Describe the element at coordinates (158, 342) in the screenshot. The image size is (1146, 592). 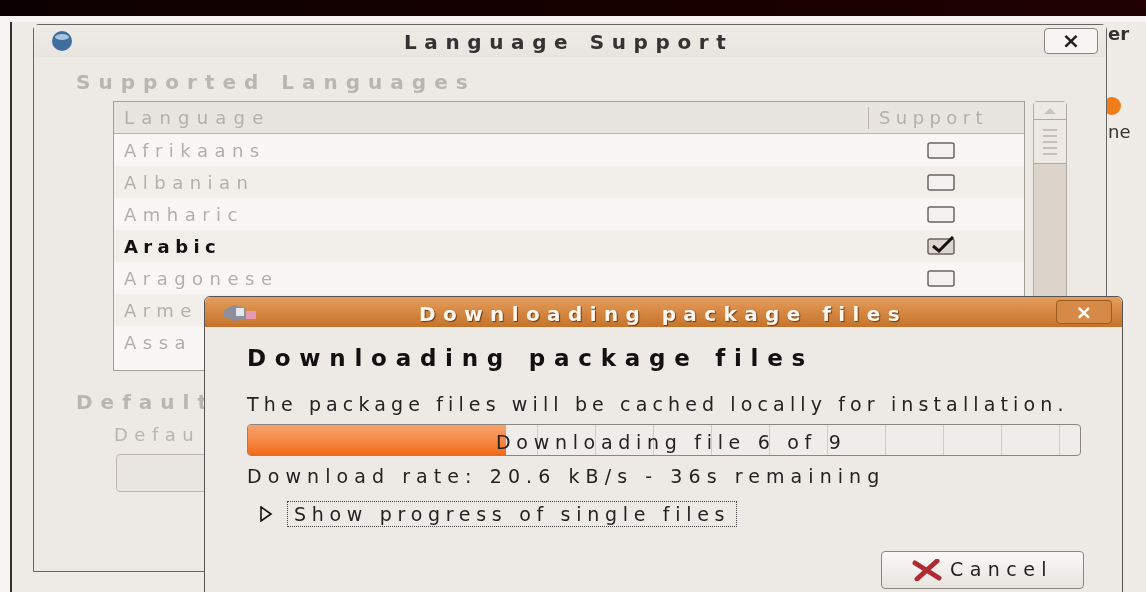
I see `language-name: Assa` at that location.